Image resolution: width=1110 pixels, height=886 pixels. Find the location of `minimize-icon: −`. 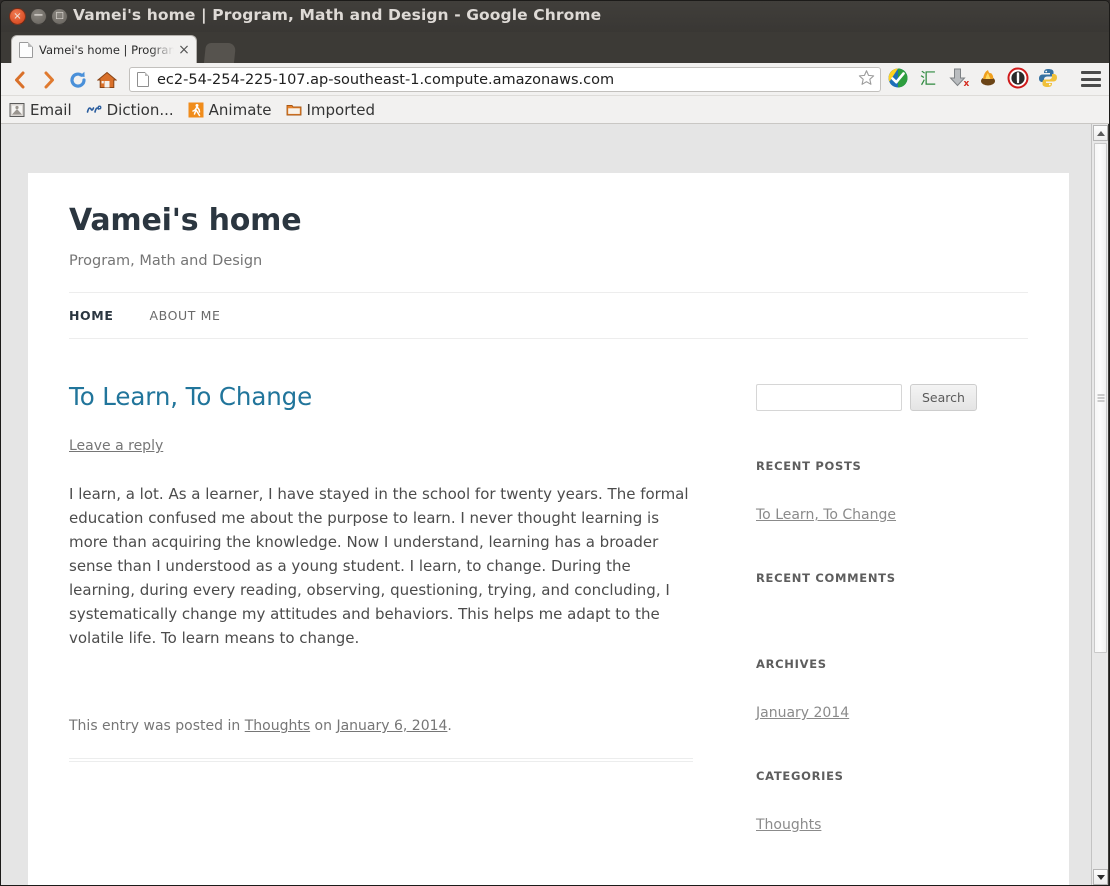

minimize-icon: − is located at coordinates (38, 15).